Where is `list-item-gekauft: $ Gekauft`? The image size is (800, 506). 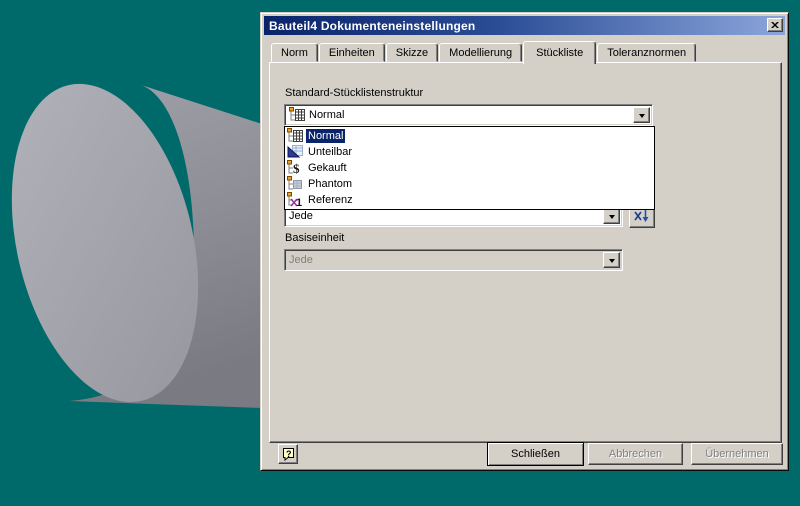 list-item-gekauft: $ Gekauft is located at coordinates (469, 168).